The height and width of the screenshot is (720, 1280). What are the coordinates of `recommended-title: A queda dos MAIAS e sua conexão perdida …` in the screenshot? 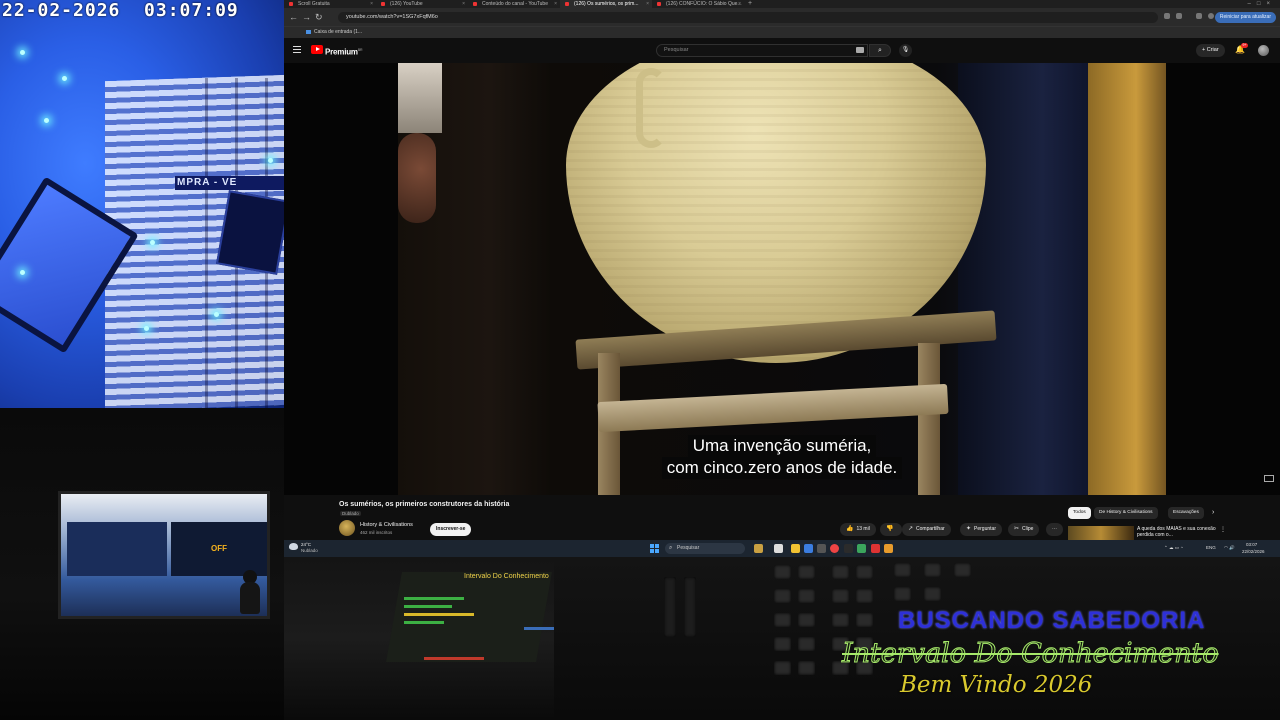 It's located at (1182, 533).